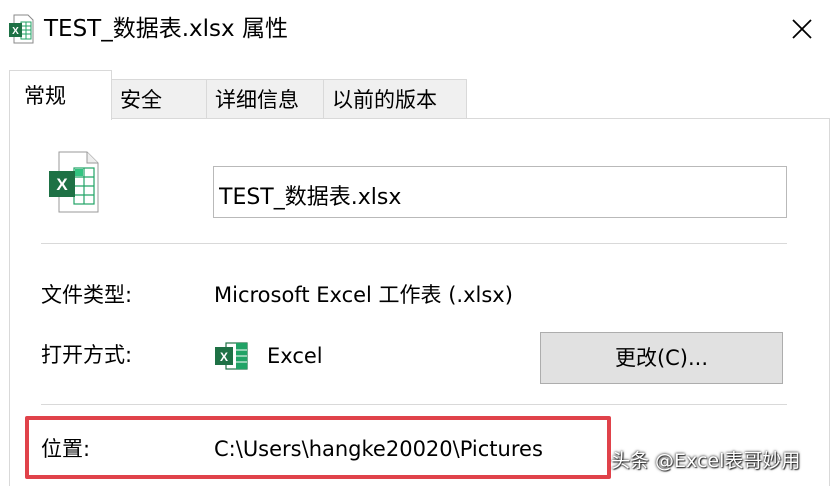 This screenshot has height=486, width=837. Describe the element at coordinates (395, 99) in the screenshot. I see `tab-previous-versions: 以前的版本` at that location.